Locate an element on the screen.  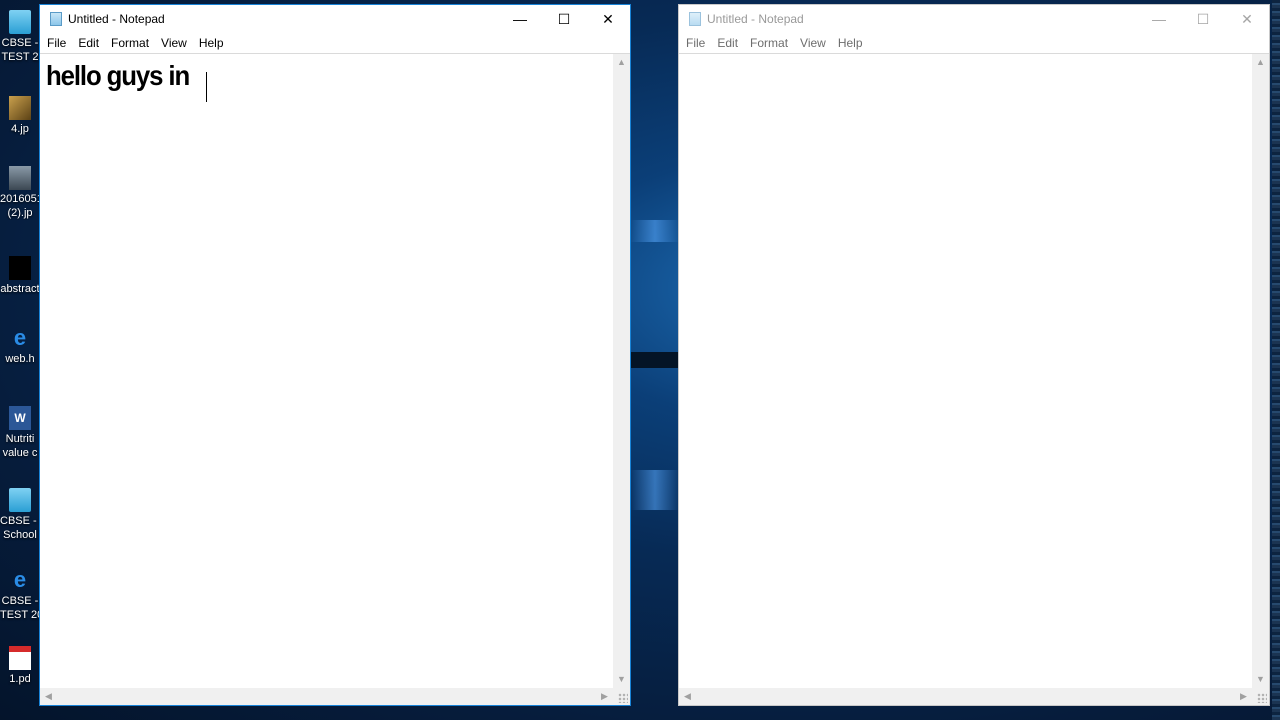
desktop-icon-pdf: 1.pd is located at coordinates (20, 666).